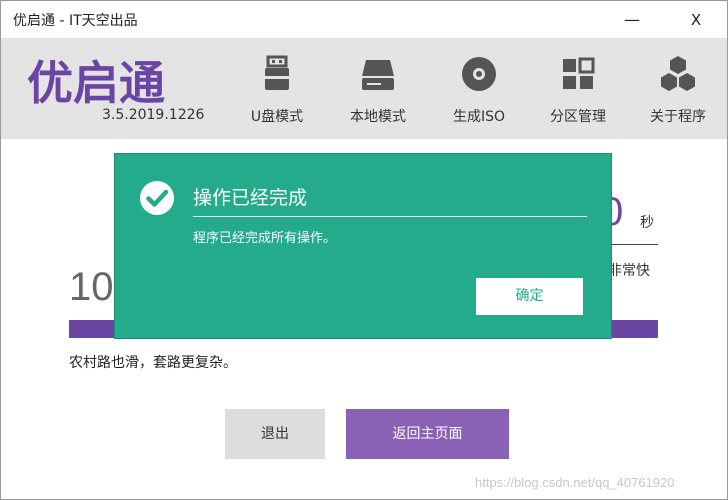 The image size is (728, 500). What do you see at coordinates (378, 117) in the screenshot?
I see `nav-local-mode-label: 本地模式` at bounding box center [378, 117].